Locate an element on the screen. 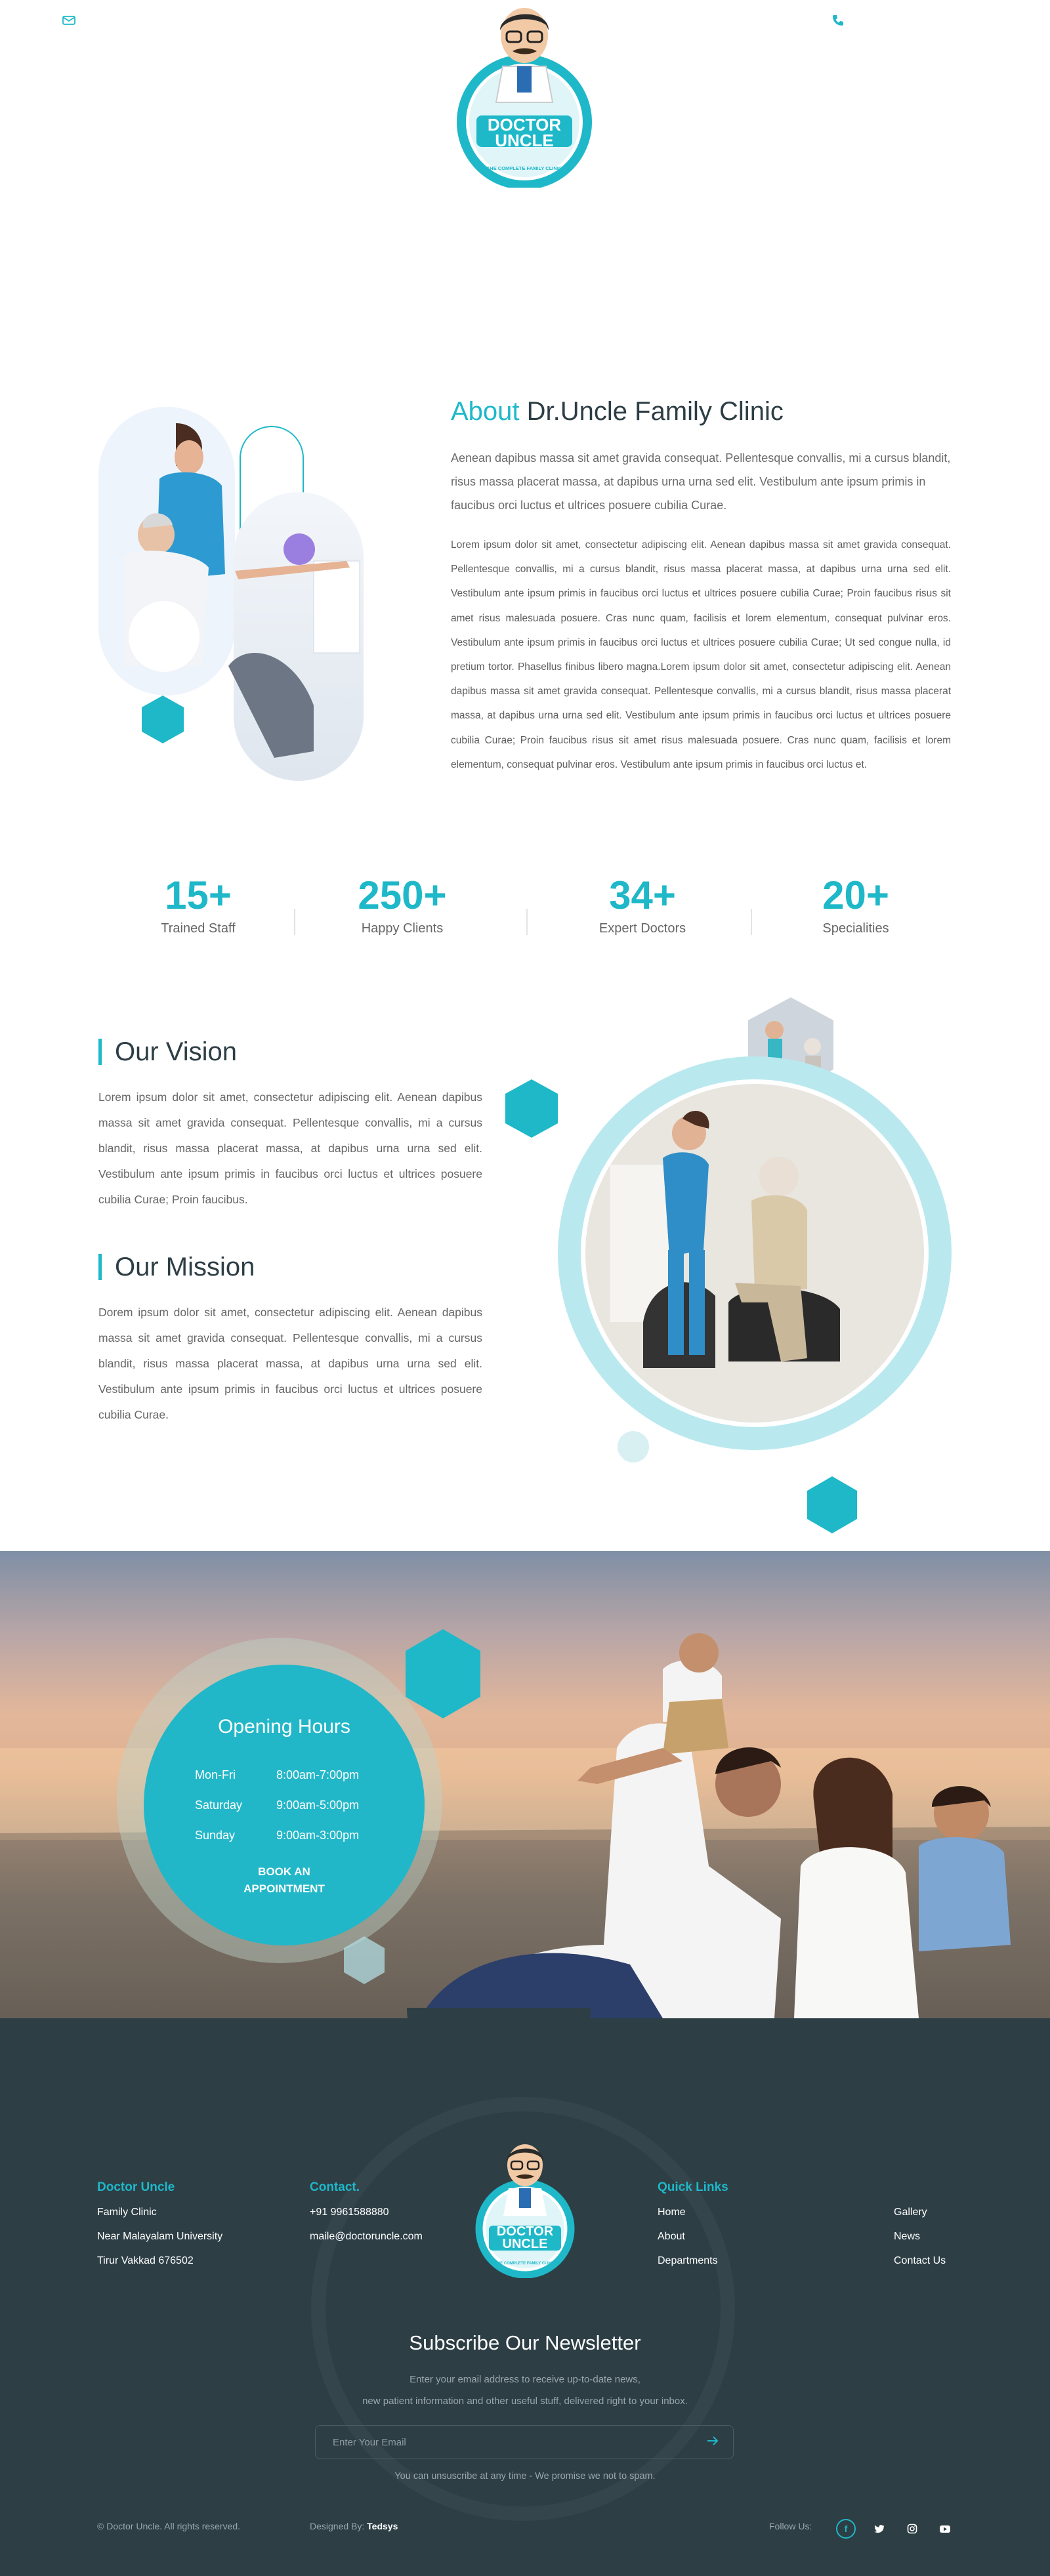  stat-trained-staff: 15+ Trained Staff is located at coordinates (198, 904).